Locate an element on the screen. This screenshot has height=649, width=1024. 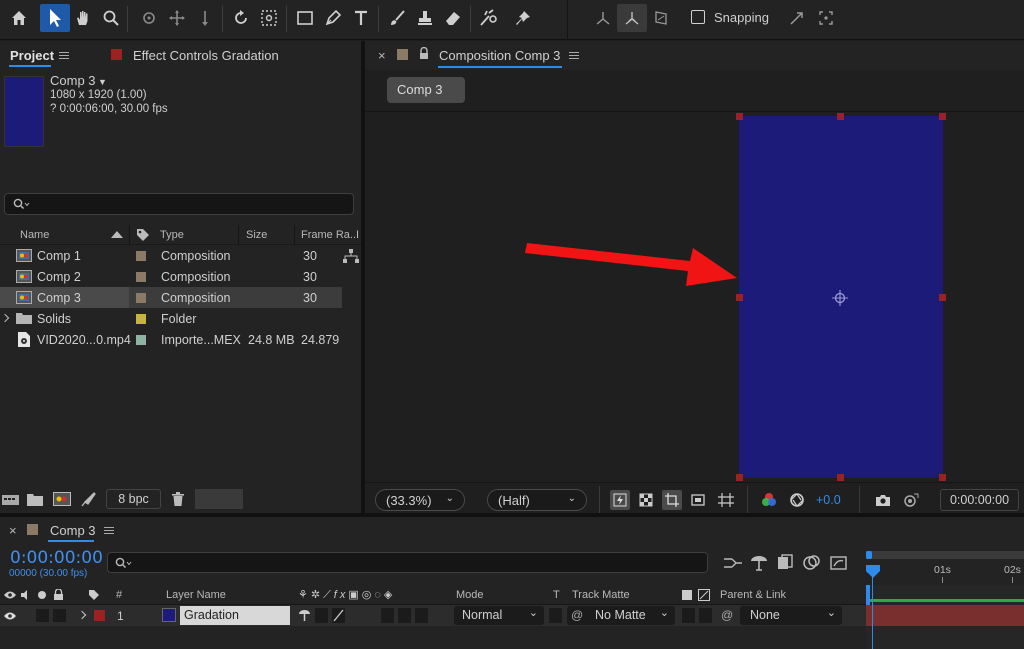
flowchart-icon is located at coordinates (351, 256).